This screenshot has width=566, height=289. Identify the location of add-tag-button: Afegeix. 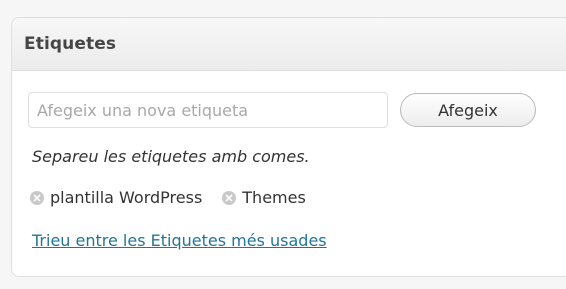
(468, 110).